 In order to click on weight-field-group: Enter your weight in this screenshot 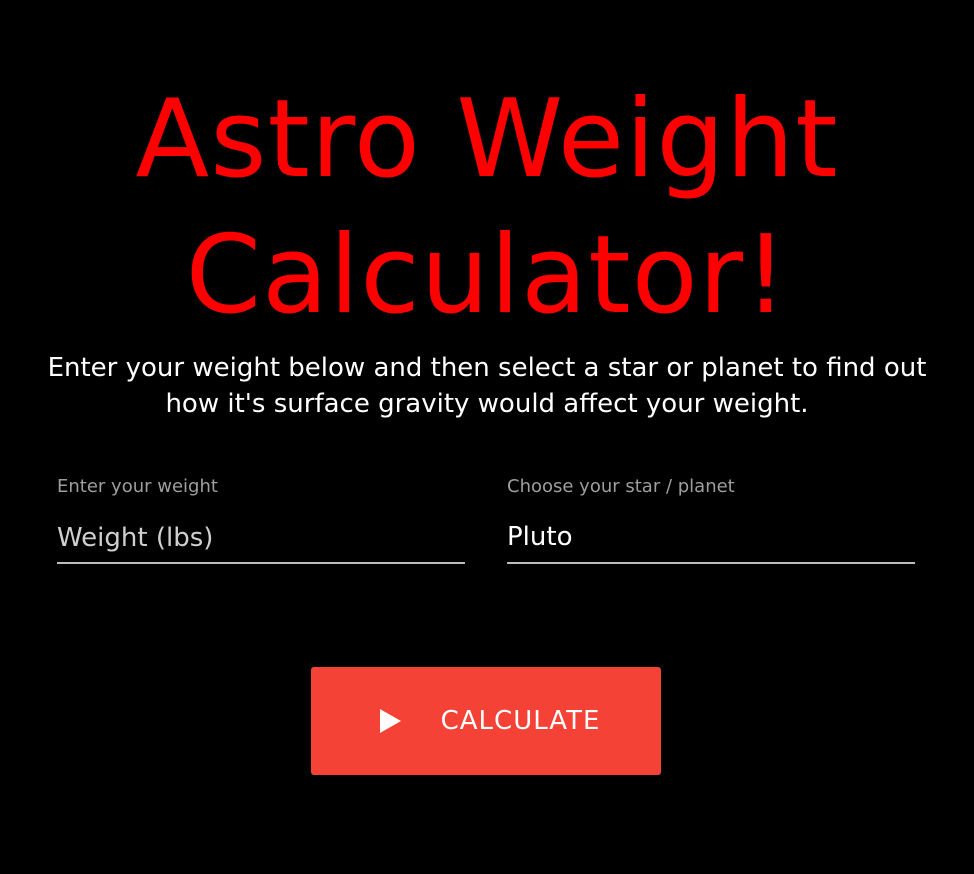, I will do `click(261, 526)`.